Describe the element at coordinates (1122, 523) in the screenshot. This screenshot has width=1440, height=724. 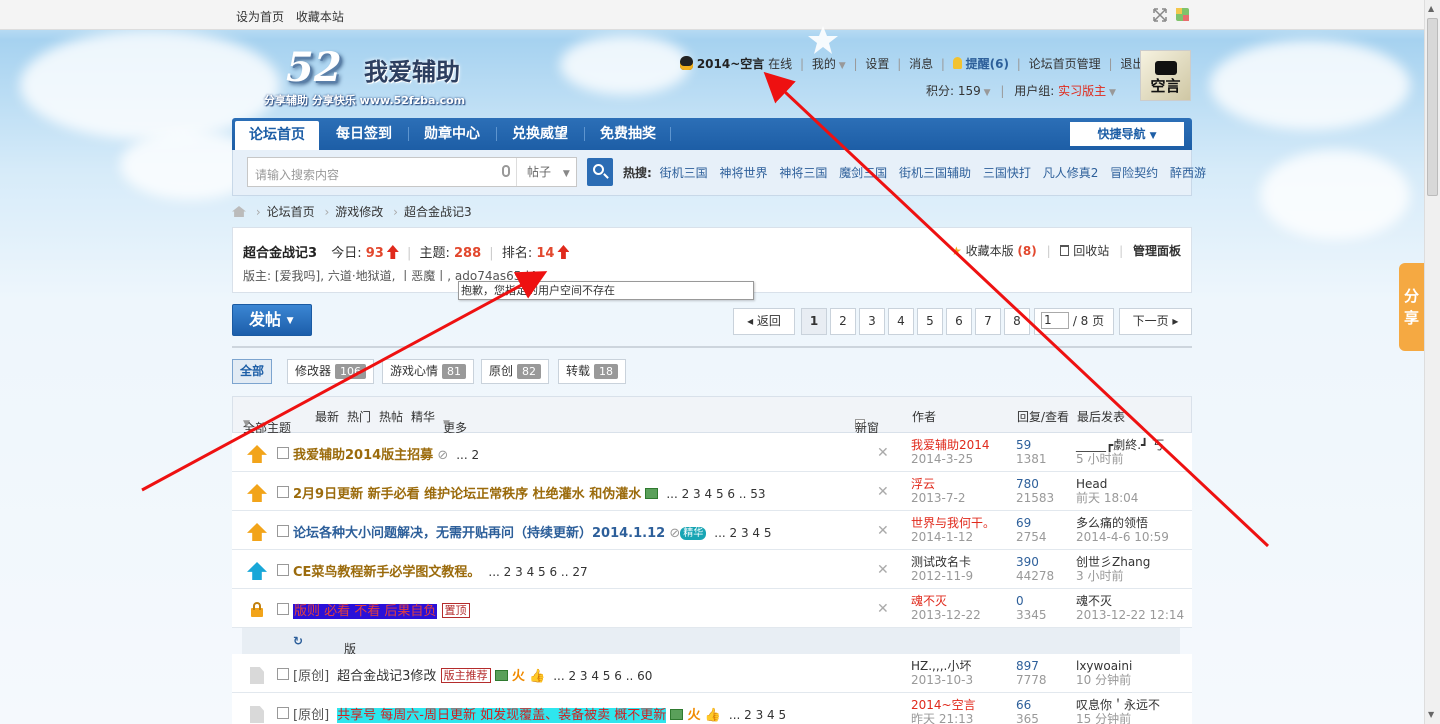
I see `last-poster: 多么痛的领悟` at that location.